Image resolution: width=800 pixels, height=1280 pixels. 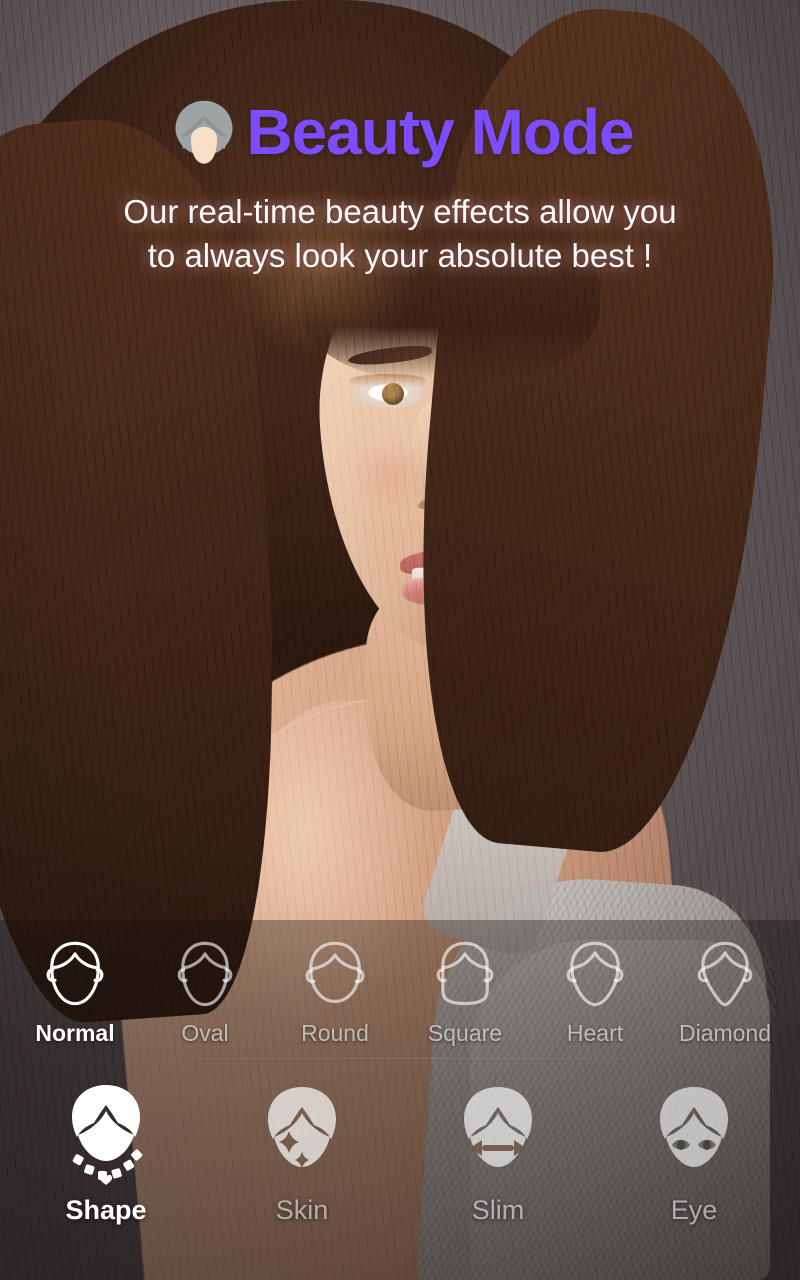 I want to click on tab-skin: Skin, so click(x=302, y=1153).